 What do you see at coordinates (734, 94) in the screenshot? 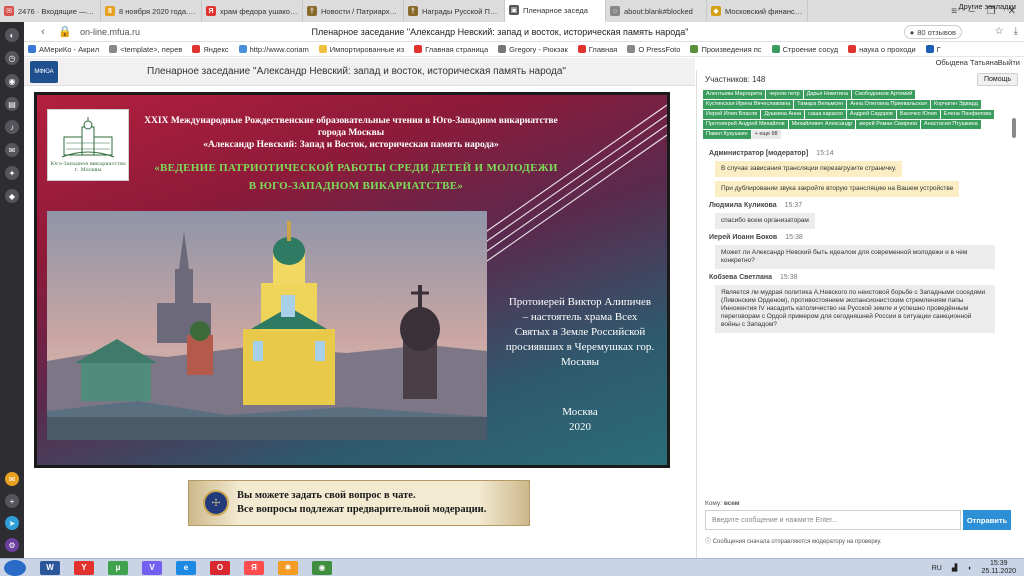
I see `participant-chip: Алентьева Маргарита` at bounding box center [734, 94].